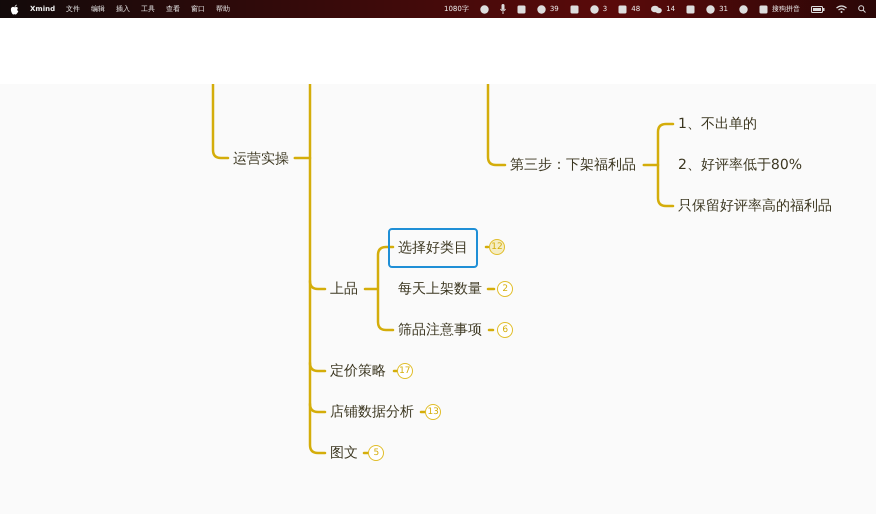 This screenshot has width=876, height=514. What do you see at coordinates (433, 248) in the screenshot?
I see `topic-label: 选择好类目` at bounding box center [433, 248].